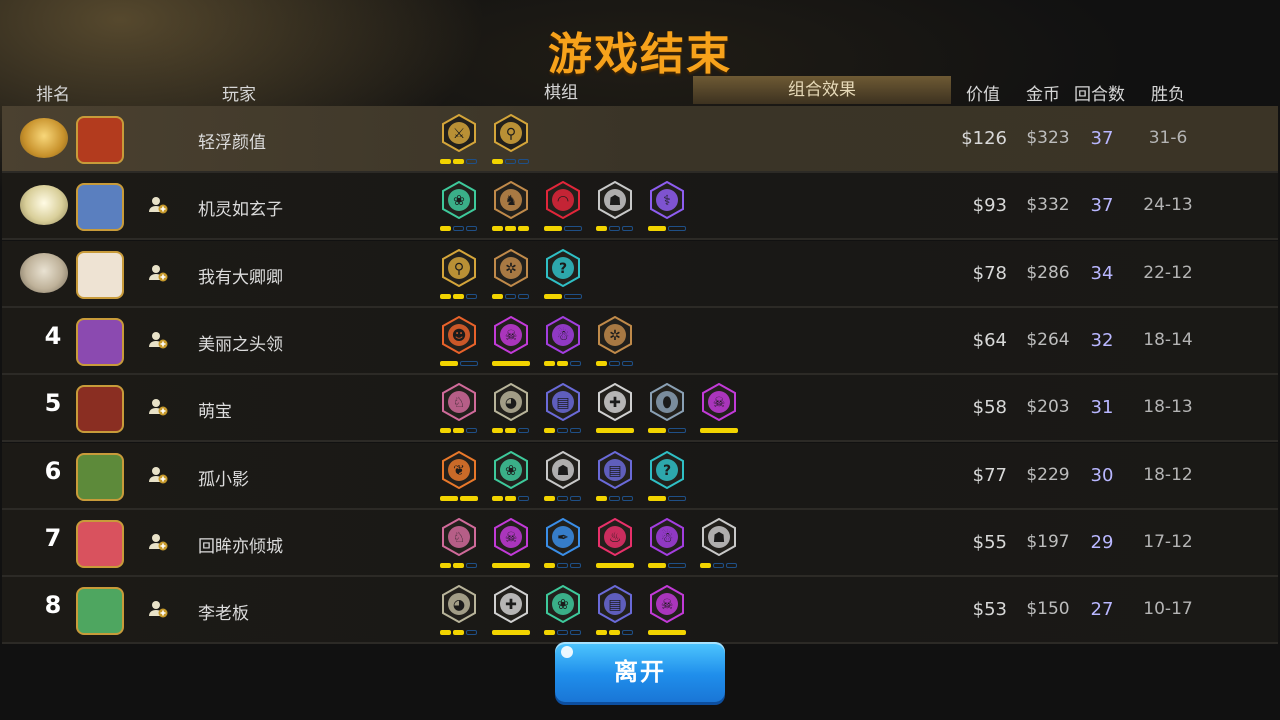 Image resolution: width=1280 pixels, height=720 pixels. I want to click on player-row: 我有大卿卿 ⚲ ✲? $78 $286 34 22-12, so click(640, 274).